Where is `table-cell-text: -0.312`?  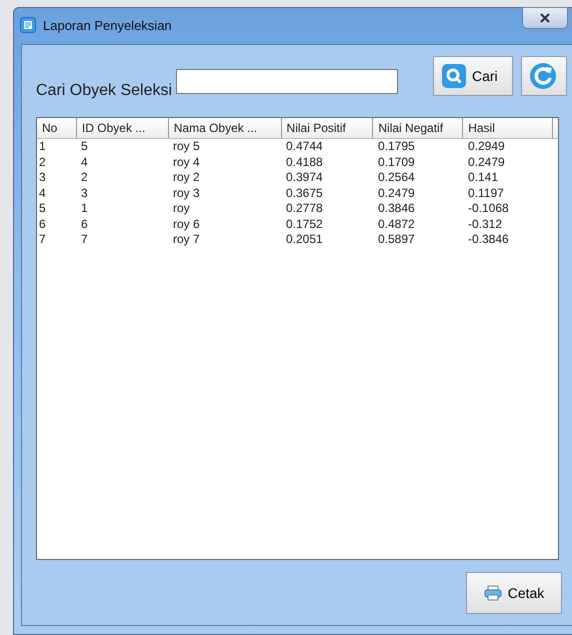
table-cell-text: -0.312 is located at coordinates (485, 224).